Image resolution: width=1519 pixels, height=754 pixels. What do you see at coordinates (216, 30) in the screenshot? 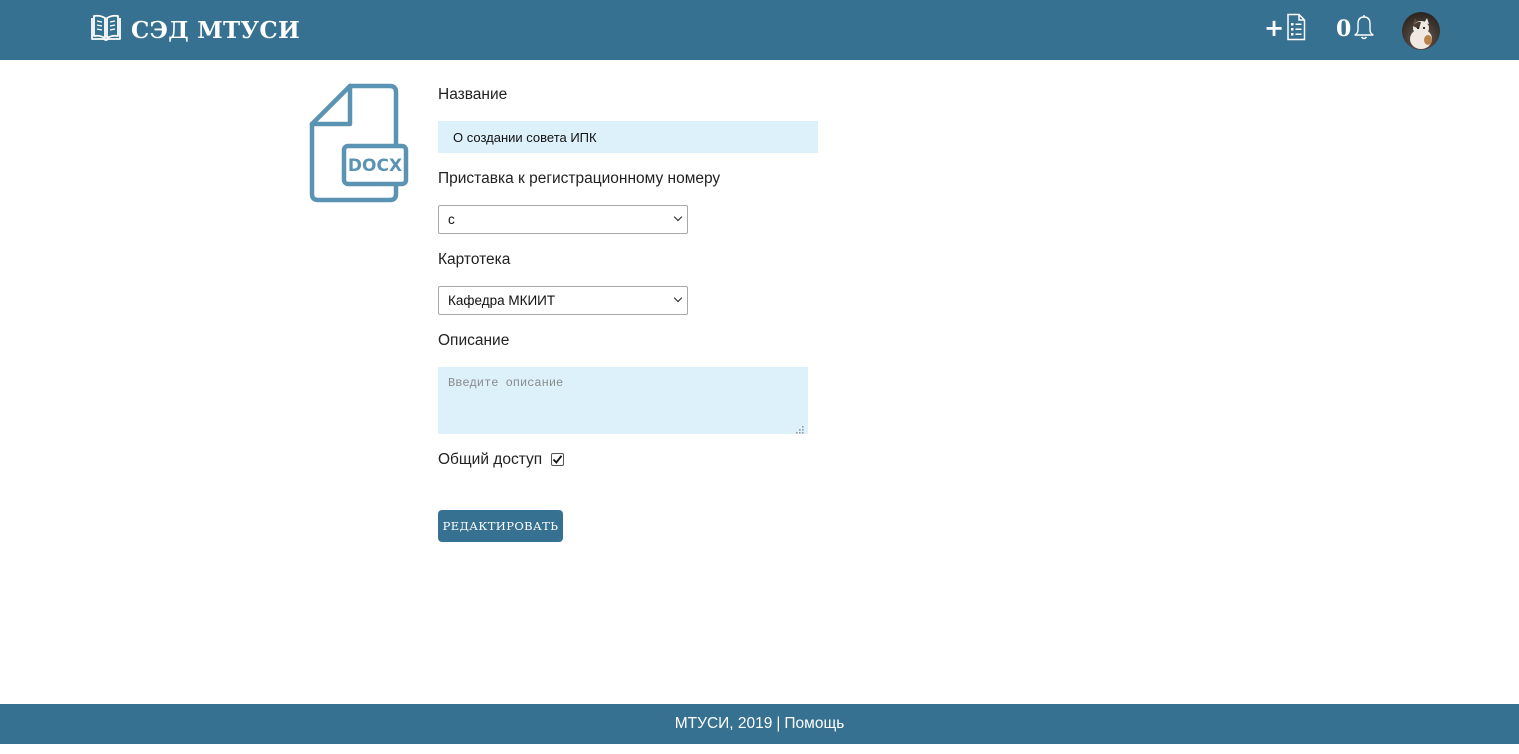
I see `app-title: СЭД МТУСИ` at bounding box center [216, 30].